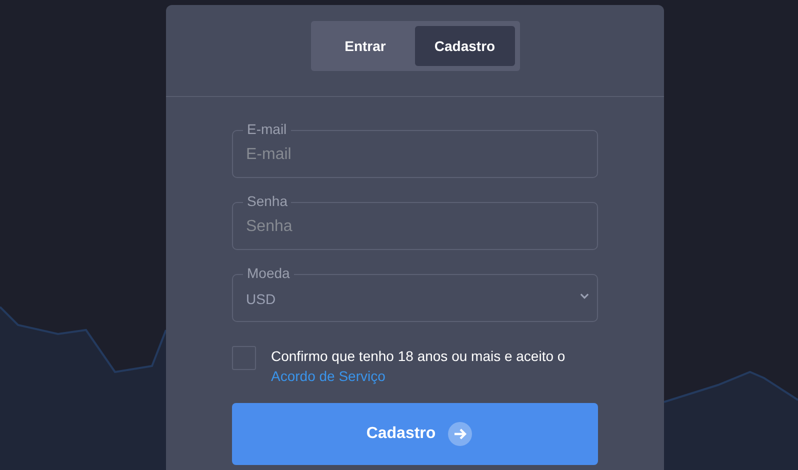 The width and height of the screenshot is (798, 470). What do you see at coordinates (584, 296) in the screenshot?
I see `chevron-down-icon` at bounding box center [584, 296].